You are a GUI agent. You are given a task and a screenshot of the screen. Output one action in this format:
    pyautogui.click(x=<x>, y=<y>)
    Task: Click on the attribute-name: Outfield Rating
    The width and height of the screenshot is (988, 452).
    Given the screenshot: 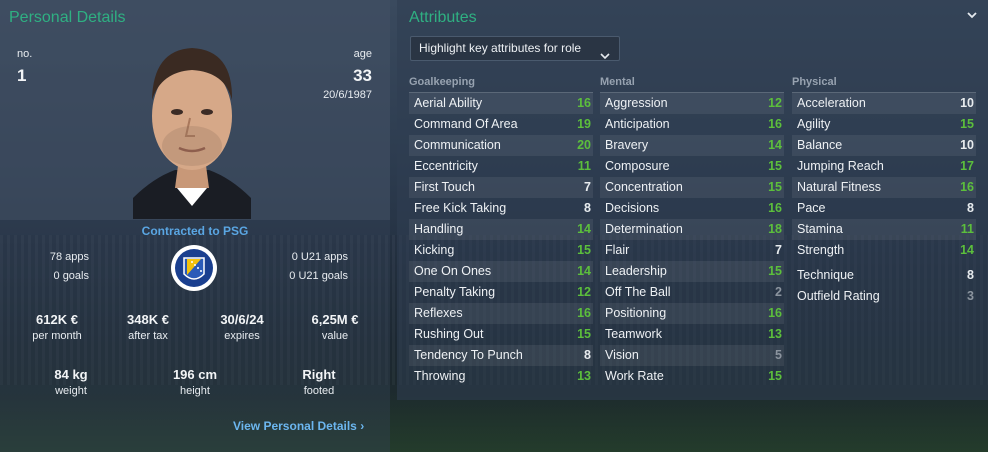 What is the action you would take?
    pyautogui.click(x=838, y=296)
    